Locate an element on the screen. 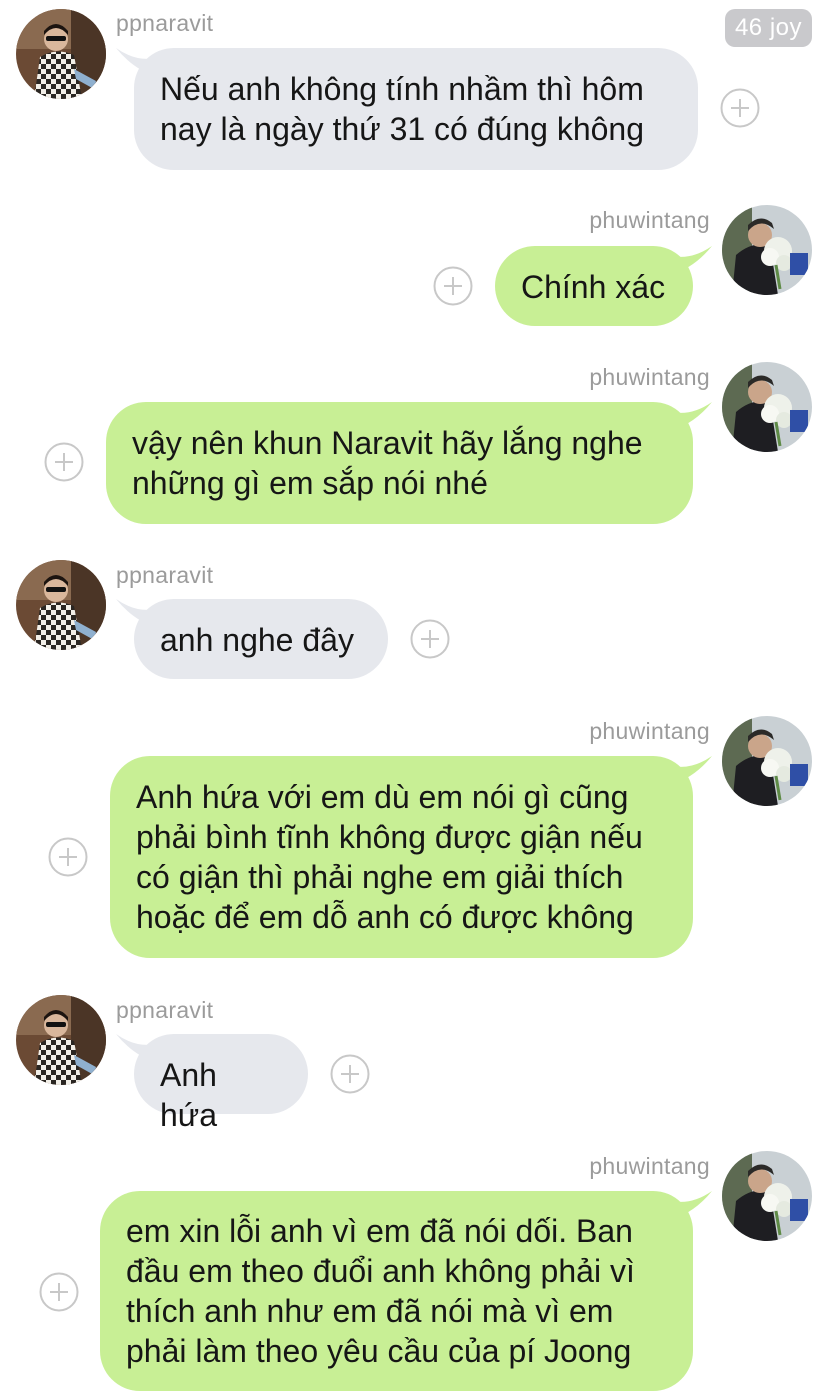 This screenshot has width=828, height=1396. message-line: vậy nên khun Naravit hãy lắng nghe is located at coordinates (387, 443).